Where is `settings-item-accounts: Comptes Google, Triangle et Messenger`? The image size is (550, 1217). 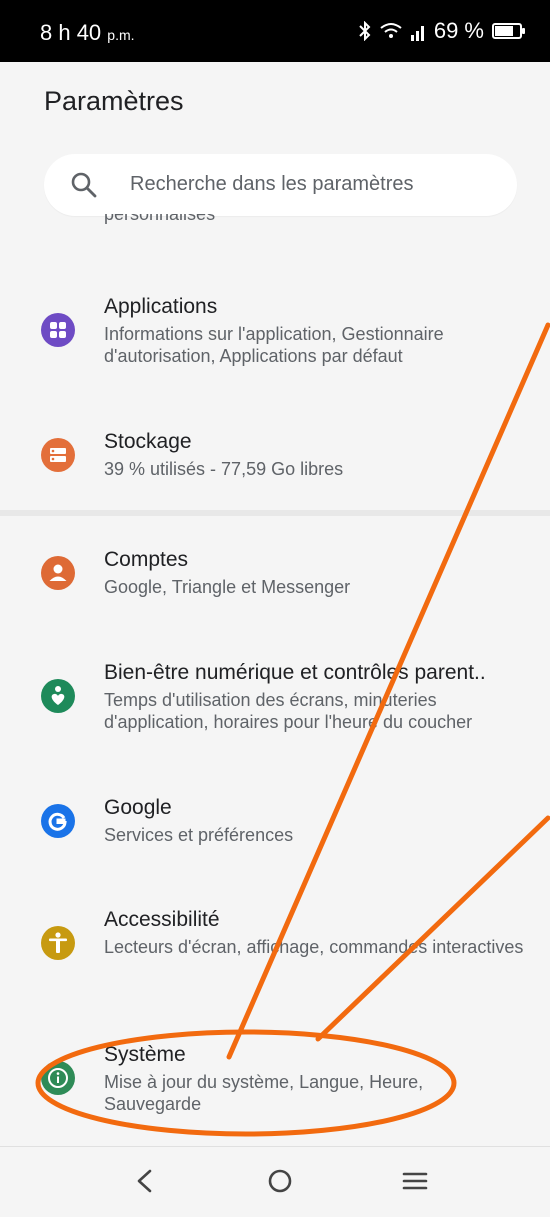 settings-item-accounts: Comptes Google, Triangle et Messenger is located at coordinates (275, 578).